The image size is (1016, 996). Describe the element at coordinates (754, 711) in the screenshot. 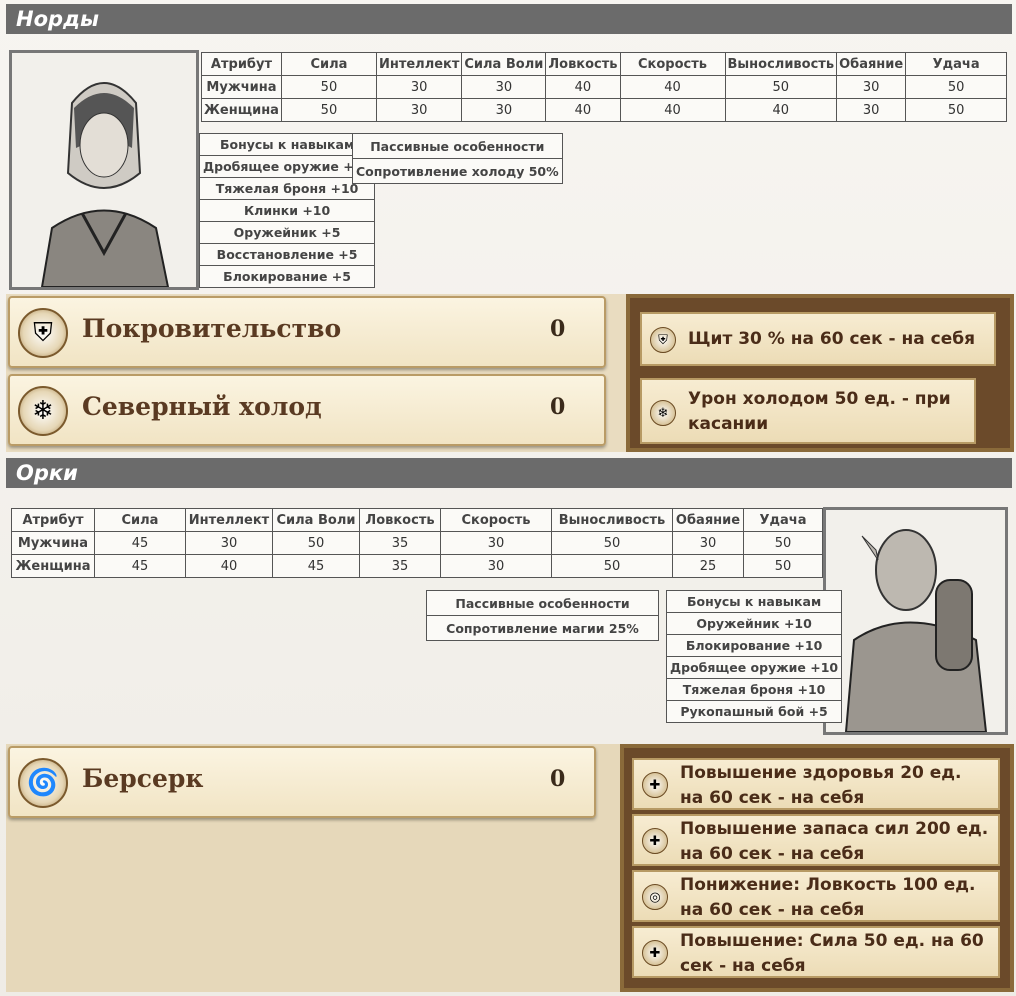

I see `list-item: Рукопашный бой +5` at that location.